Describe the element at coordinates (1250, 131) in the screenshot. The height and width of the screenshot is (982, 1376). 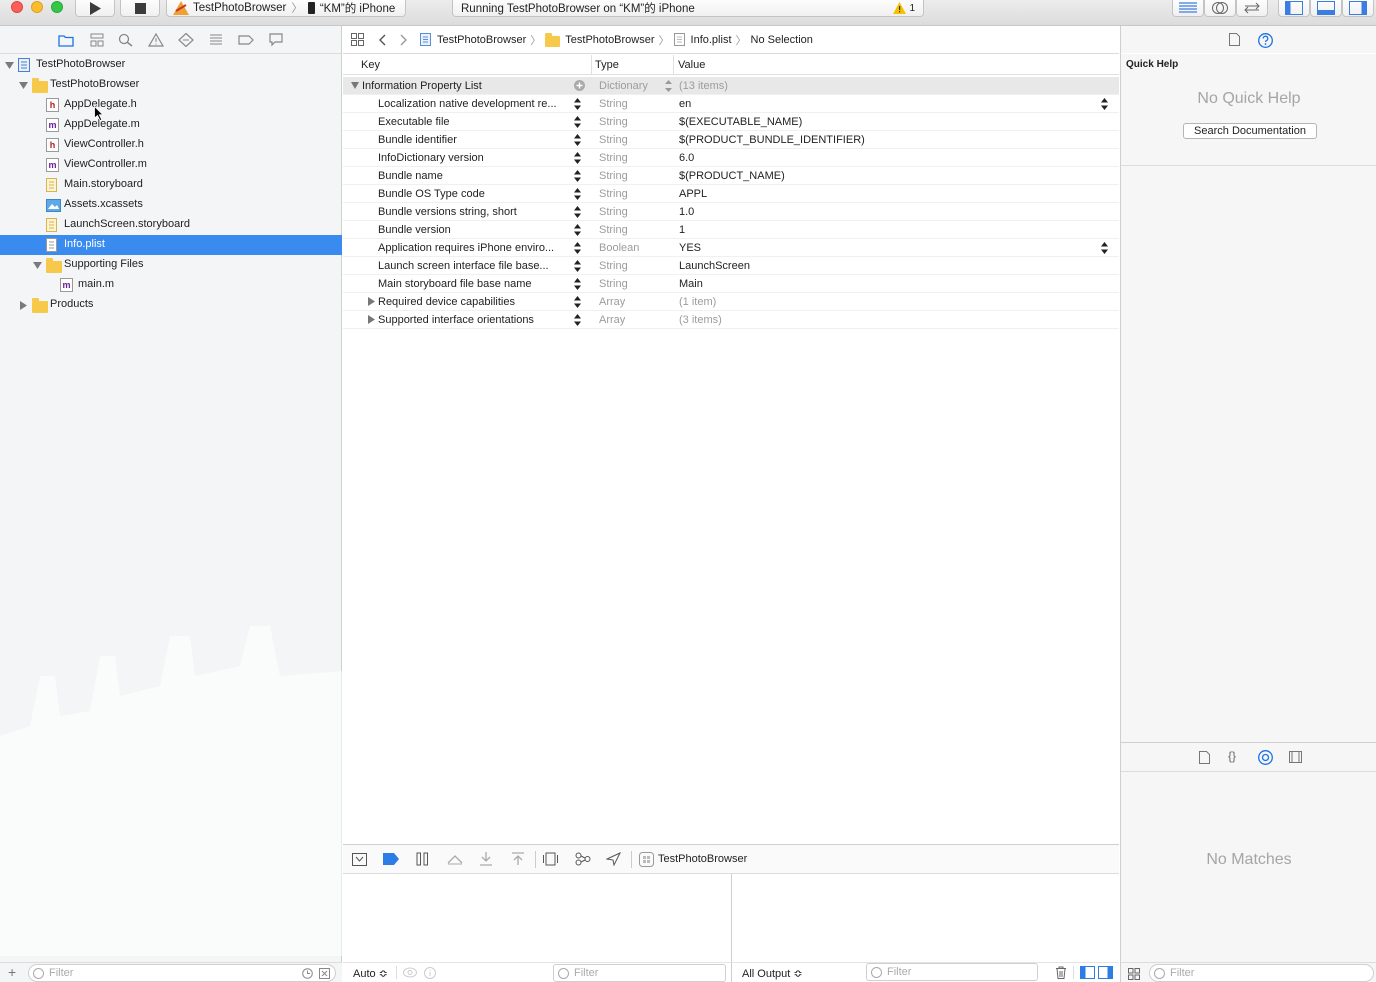
I see `search-documentation-button: Search Documentation` at that location.